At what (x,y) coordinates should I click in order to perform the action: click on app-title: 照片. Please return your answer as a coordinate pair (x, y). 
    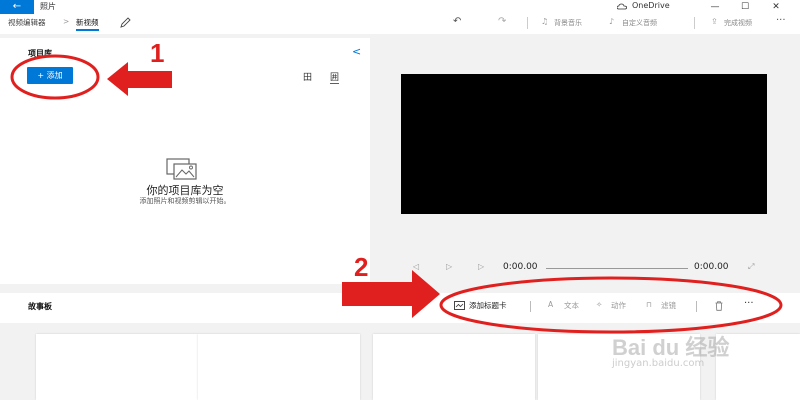
    Looking at the image, I should click on (48, 6).